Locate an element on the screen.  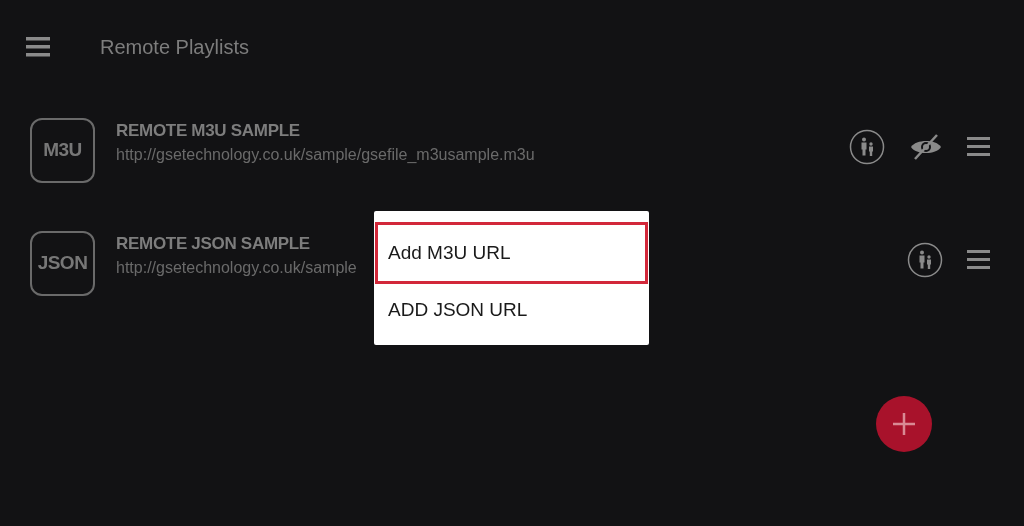
screen-title: Remote Playlists is located at coordinates (174, 47).